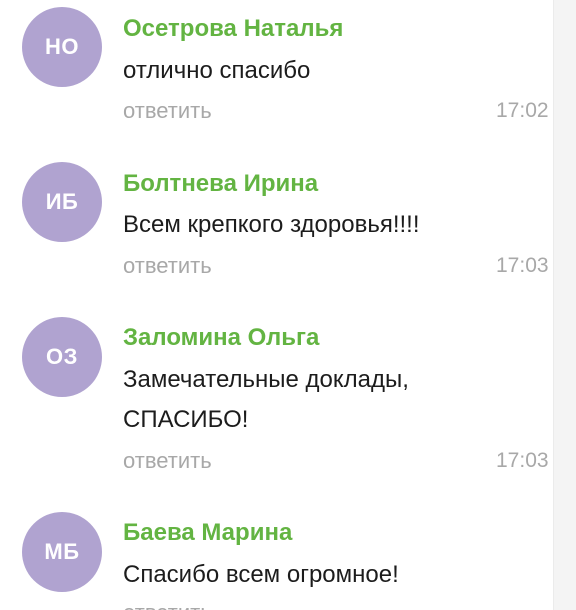  Describe the element at coordinates (522, 110) in the screenshot. I see `message-time: 17:02` at that location.